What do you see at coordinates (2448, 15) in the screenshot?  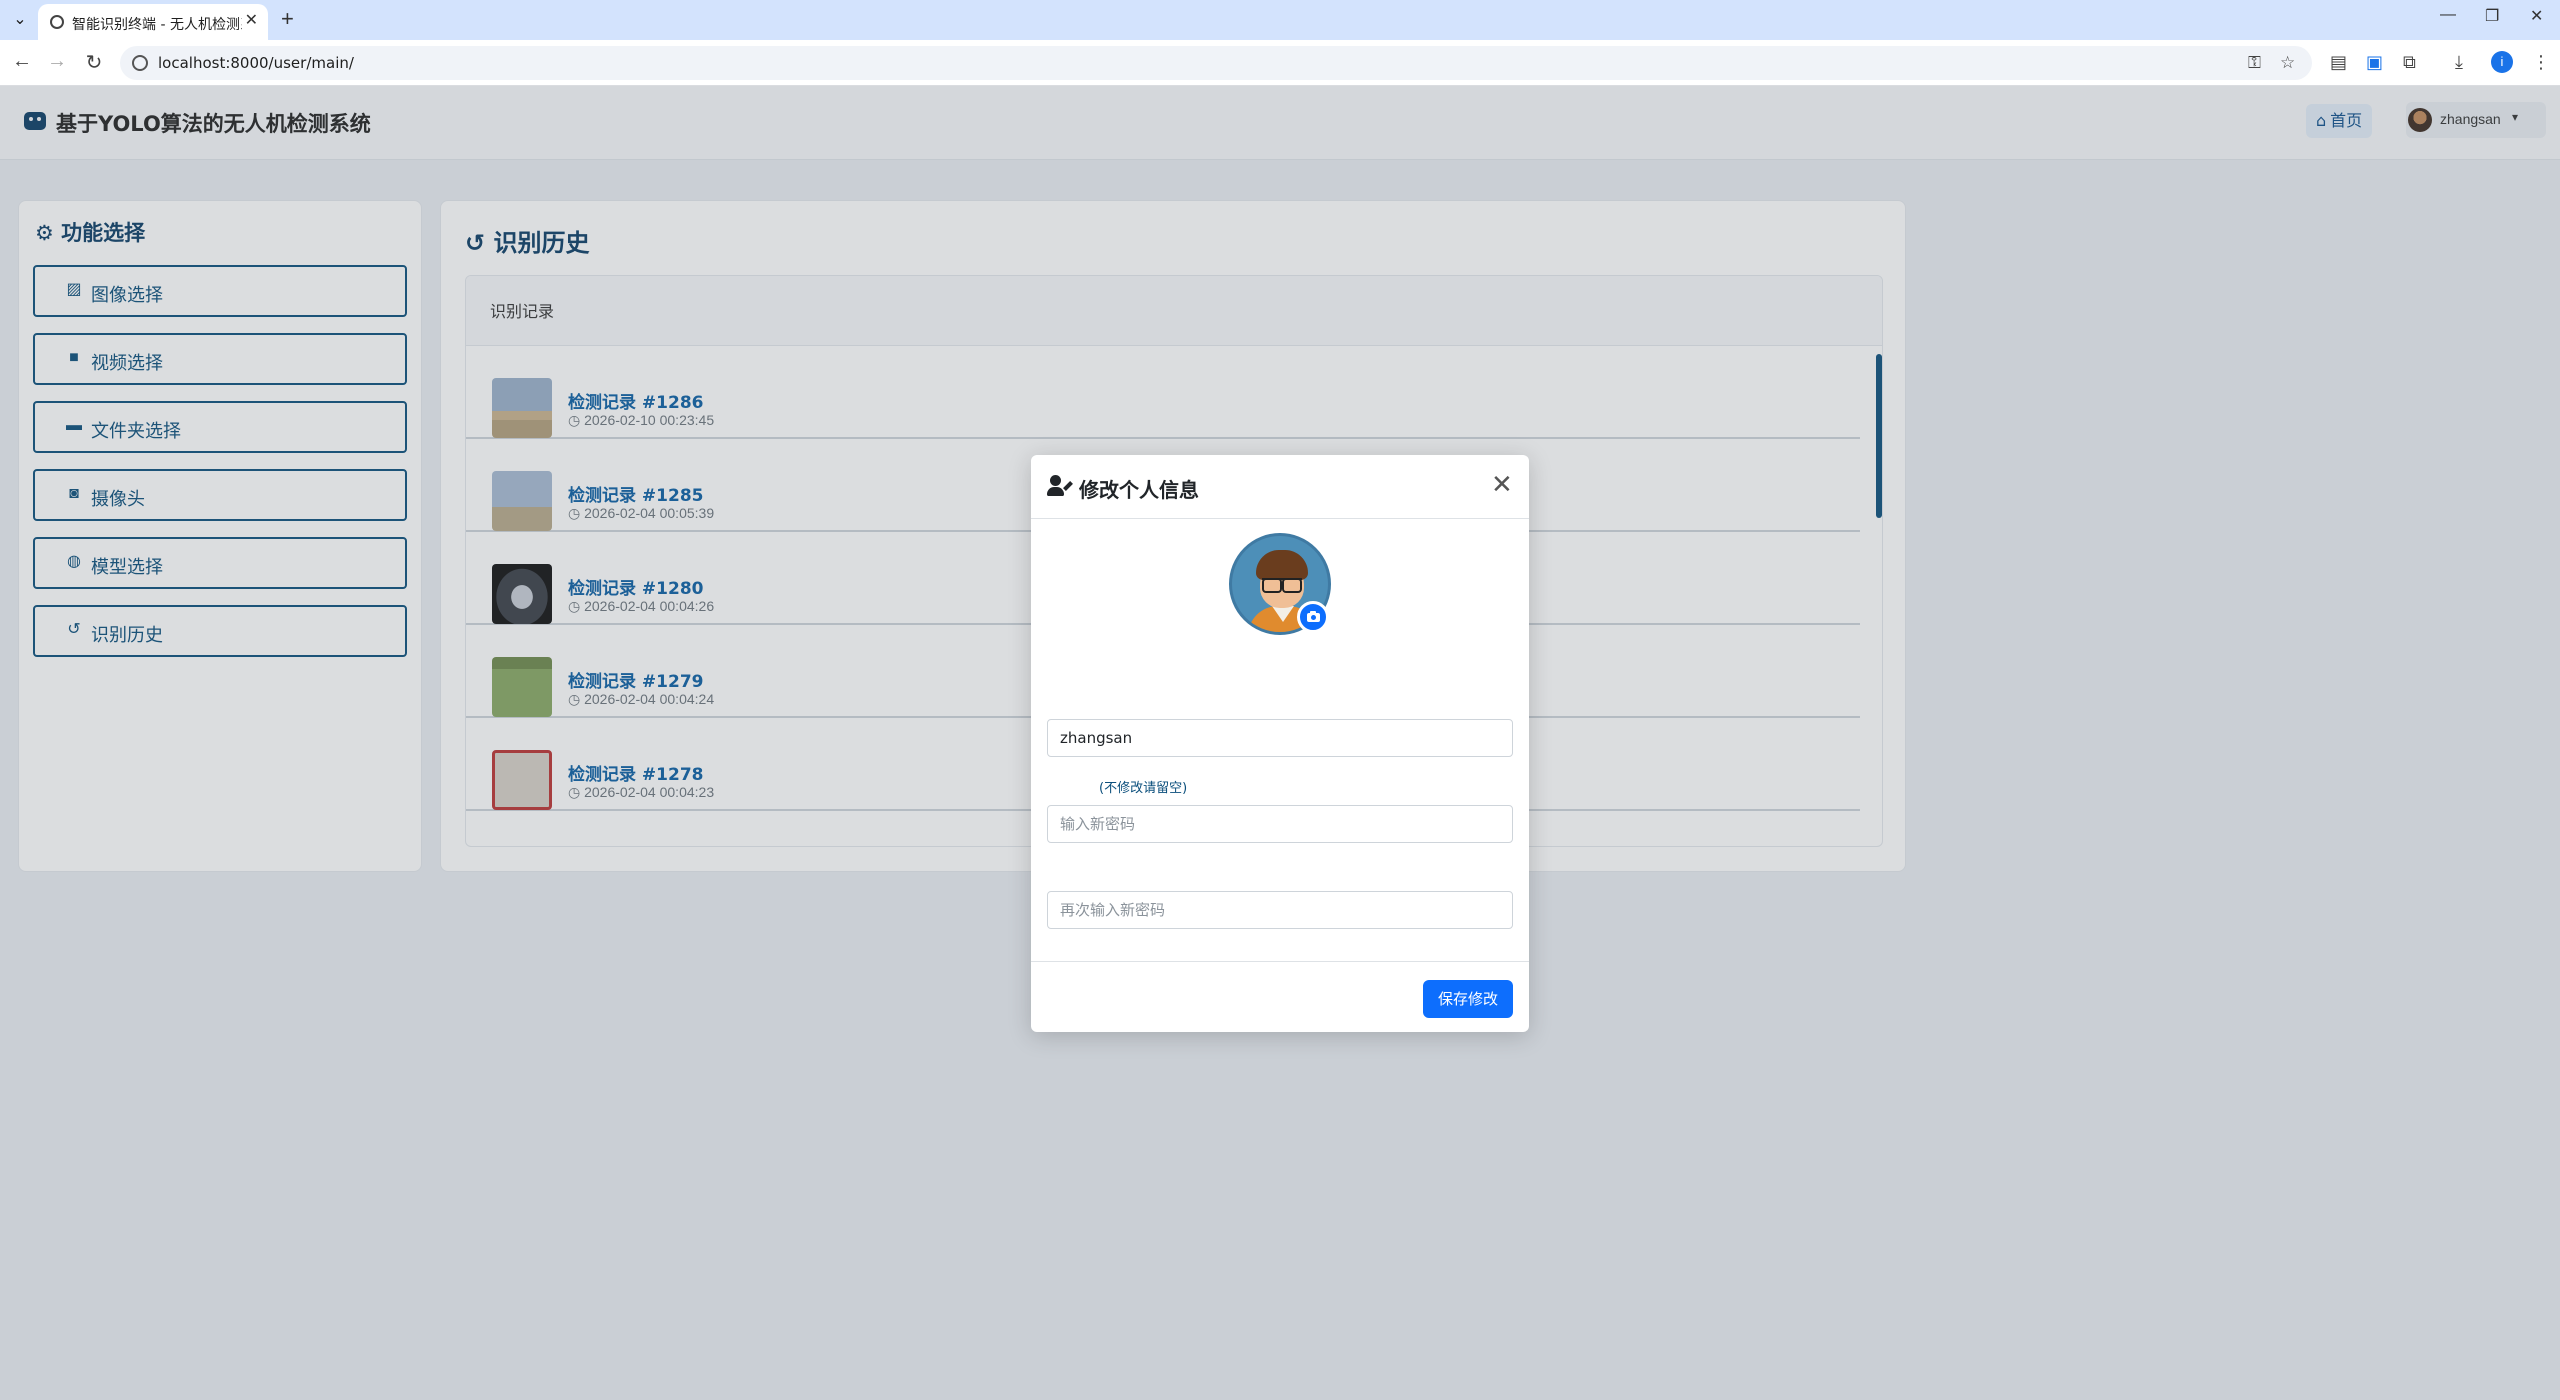 I see `minimize-icon: —` at bounding box center [2448, 15].